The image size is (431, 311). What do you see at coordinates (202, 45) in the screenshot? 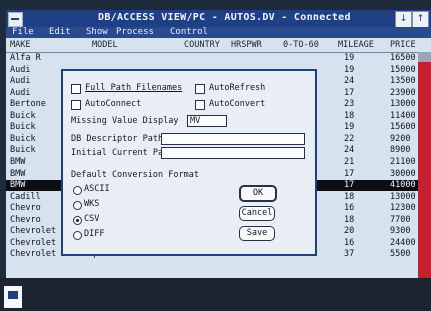
I see `column-header-country: COUNTRY` at bounding box center [202, 45].